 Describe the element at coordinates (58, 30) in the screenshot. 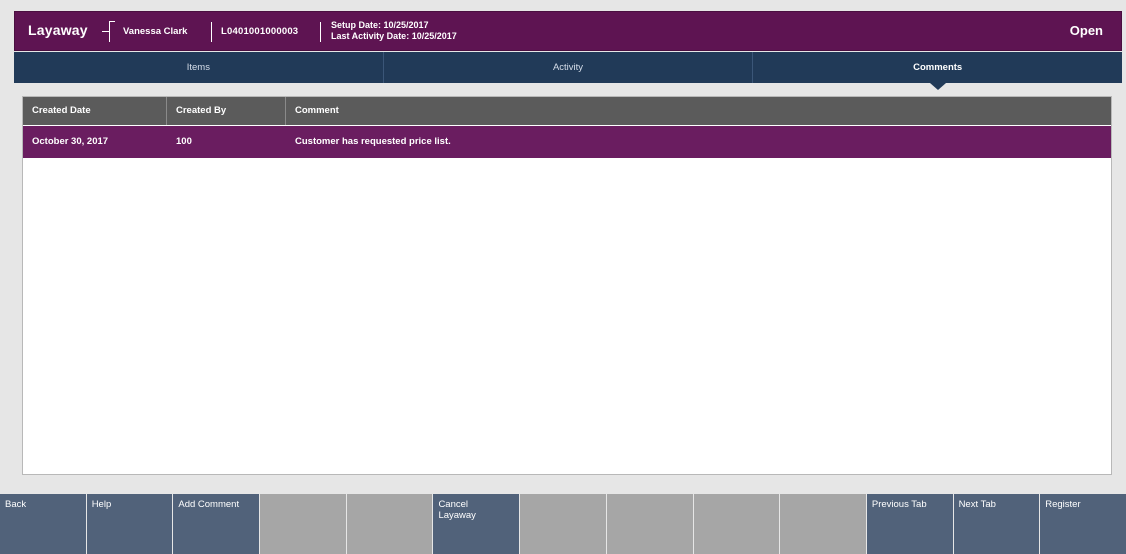

I see `page-title: Layaway` at that location.